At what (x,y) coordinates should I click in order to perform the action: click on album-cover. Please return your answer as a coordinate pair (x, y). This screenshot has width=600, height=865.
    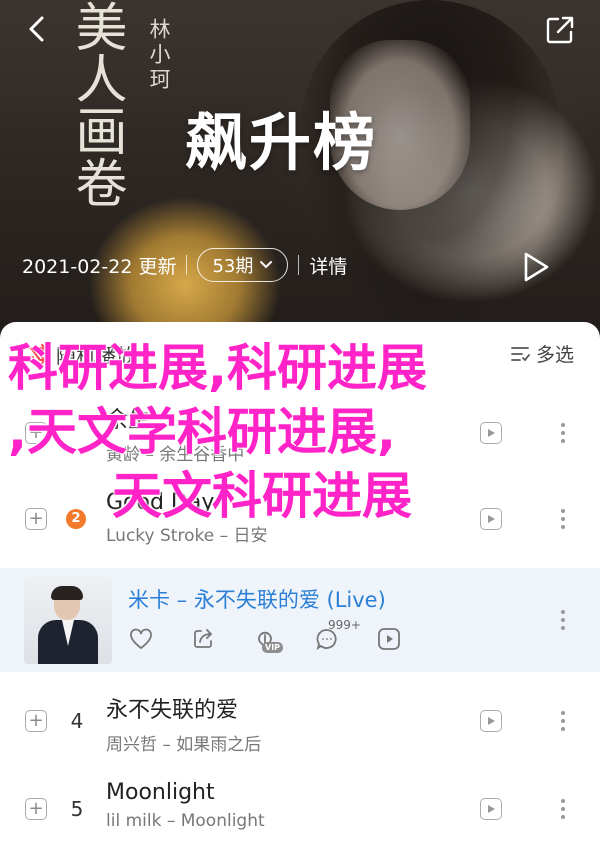
    Looking at the image, I should click on (68, 620).